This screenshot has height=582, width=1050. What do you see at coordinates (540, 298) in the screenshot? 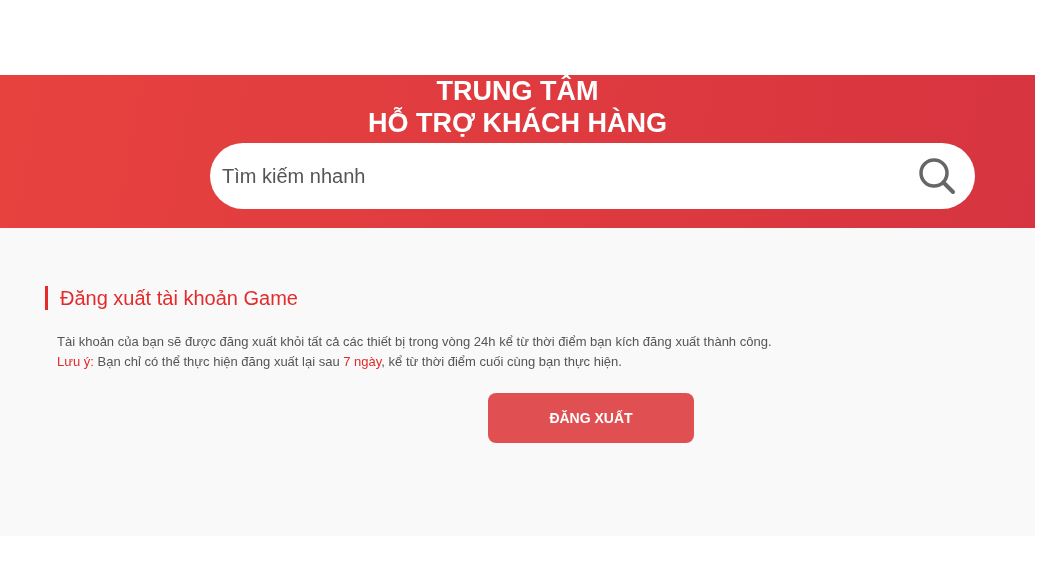
I see `section-heading: Đăng xuất tài khoản Game` at bounding box center [540, 298].